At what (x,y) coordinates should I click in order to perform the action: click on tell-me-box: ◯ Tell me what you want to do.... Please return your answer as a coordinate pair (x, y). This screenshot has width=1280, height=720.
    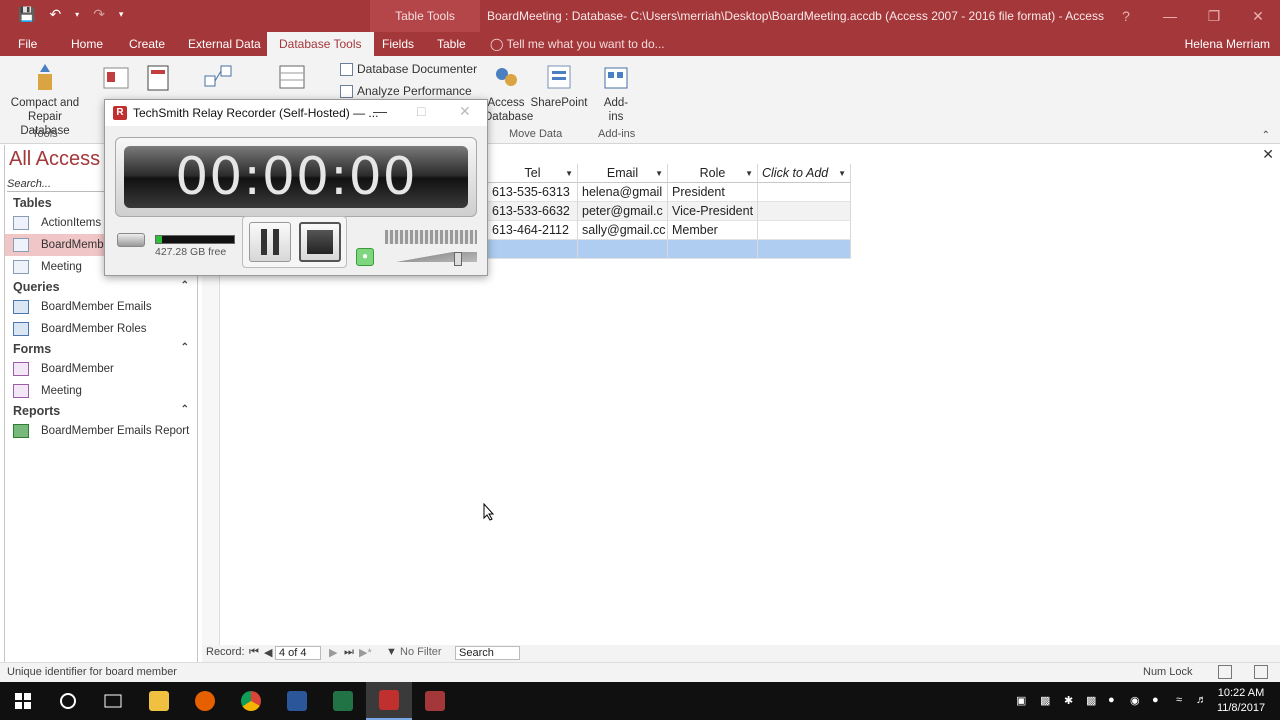
    Looking at the image, I should click on (577, 44).